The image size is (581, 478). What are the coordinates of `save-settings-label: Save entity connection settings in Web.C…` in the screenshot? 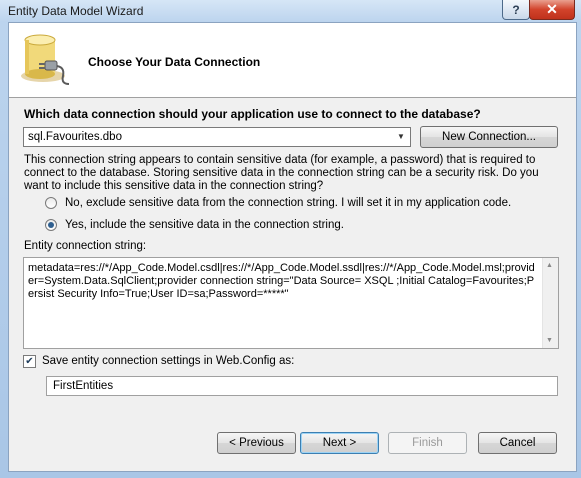 It's located at (168, 361).